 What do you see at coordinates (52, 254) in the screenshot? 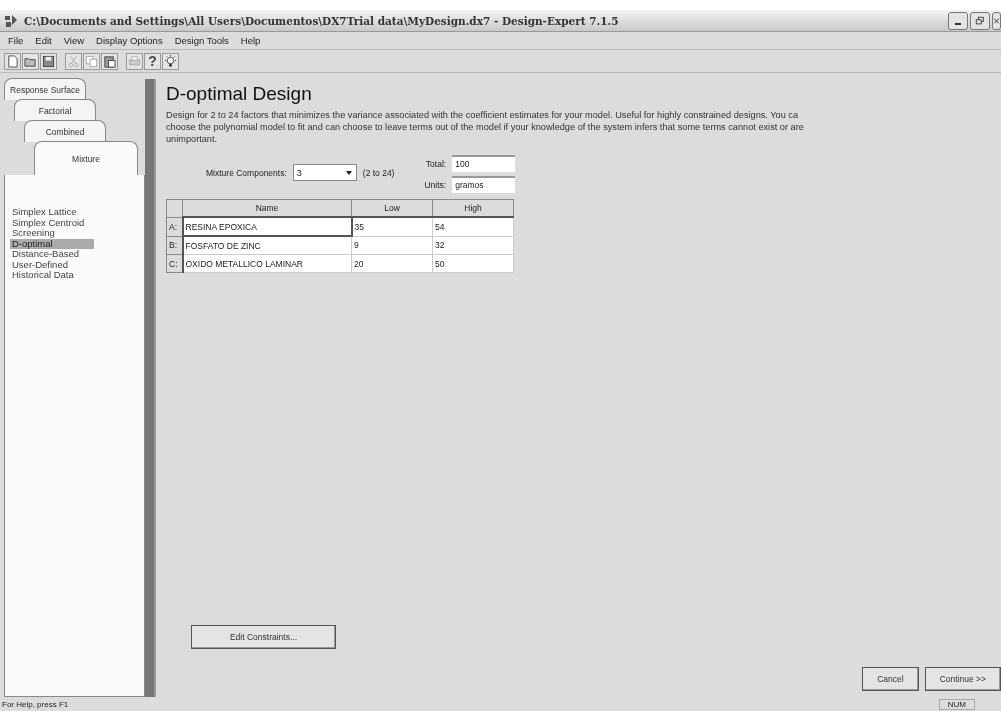
I see `design-list-item: Distance-Based` at bounding box center [52, 254].